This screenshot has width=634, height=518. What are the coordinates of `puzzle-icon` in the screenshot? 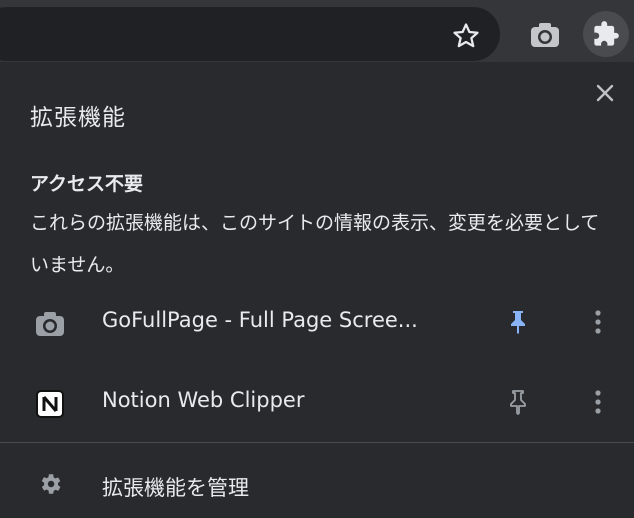 It's located at (606, 33).